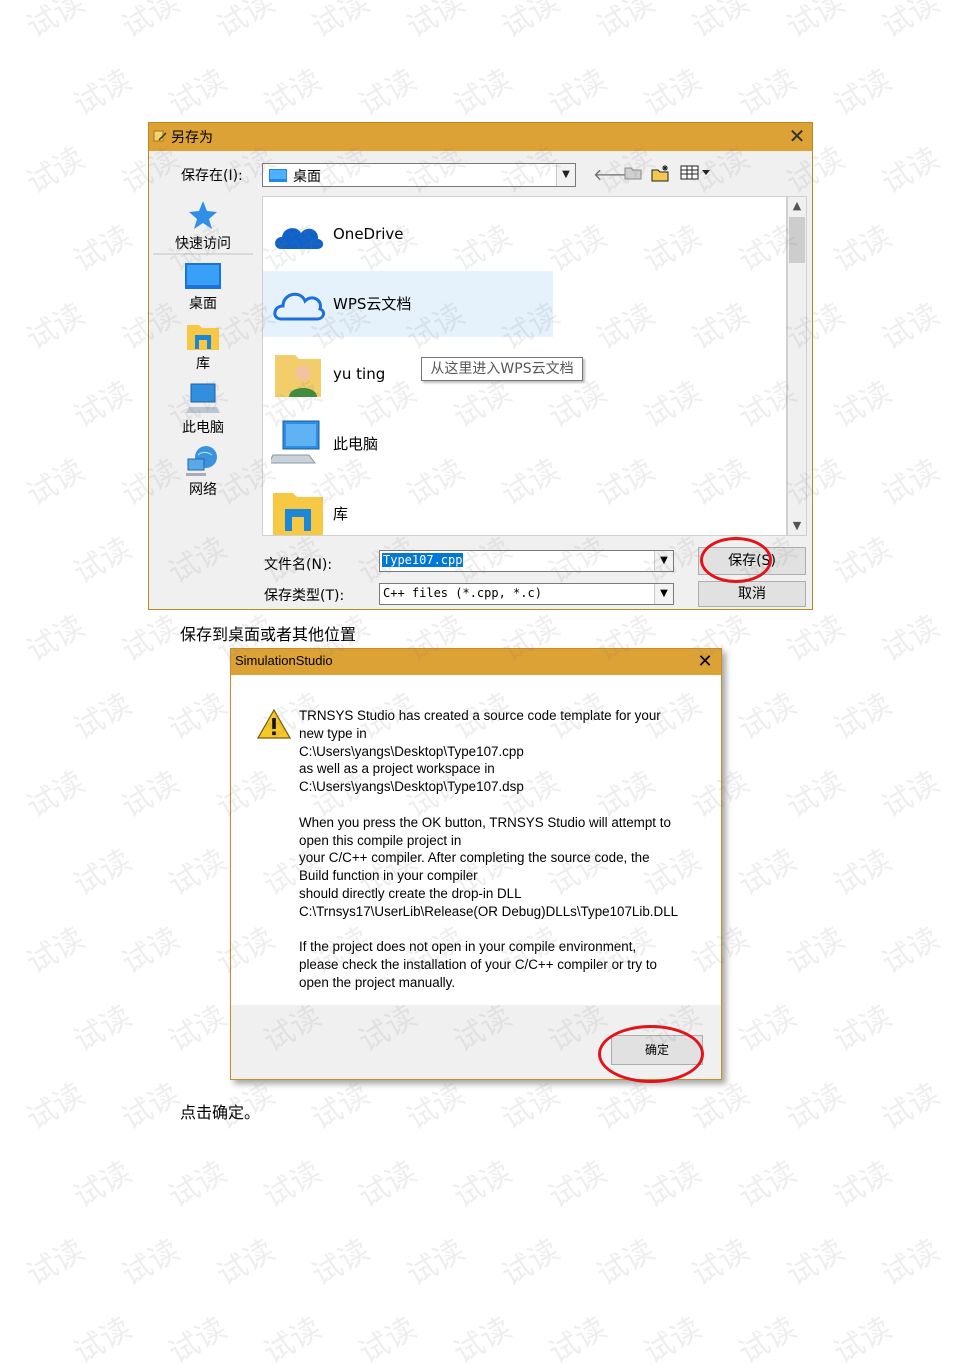  I want to click on up-folder-icon, so click(633, 175).